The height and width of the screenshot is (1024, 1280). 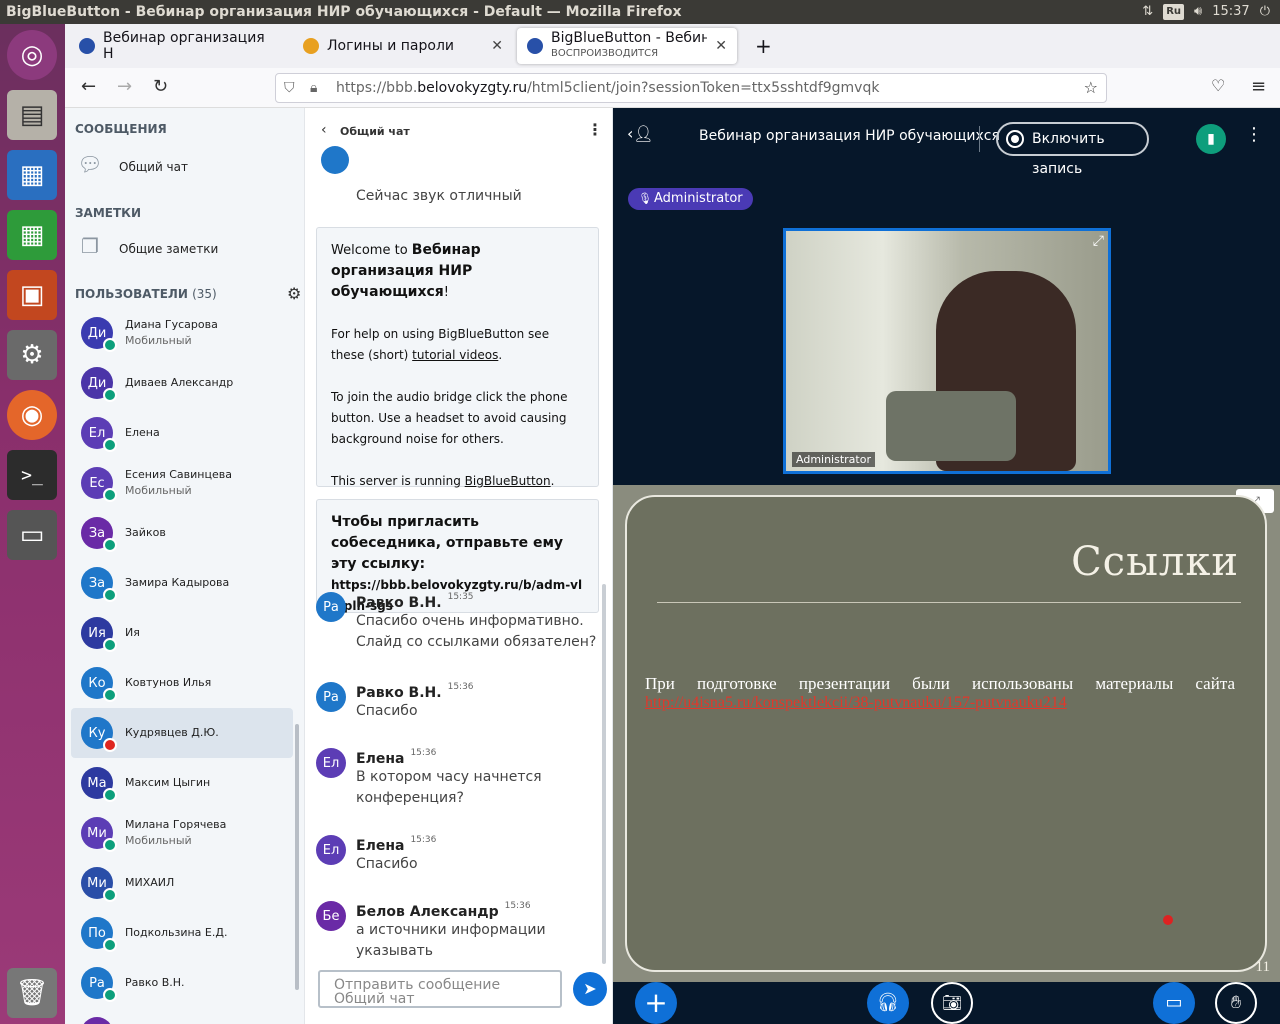 I want to click on raise-hand-button: ✋︎, so click(x=1236, y=1003).